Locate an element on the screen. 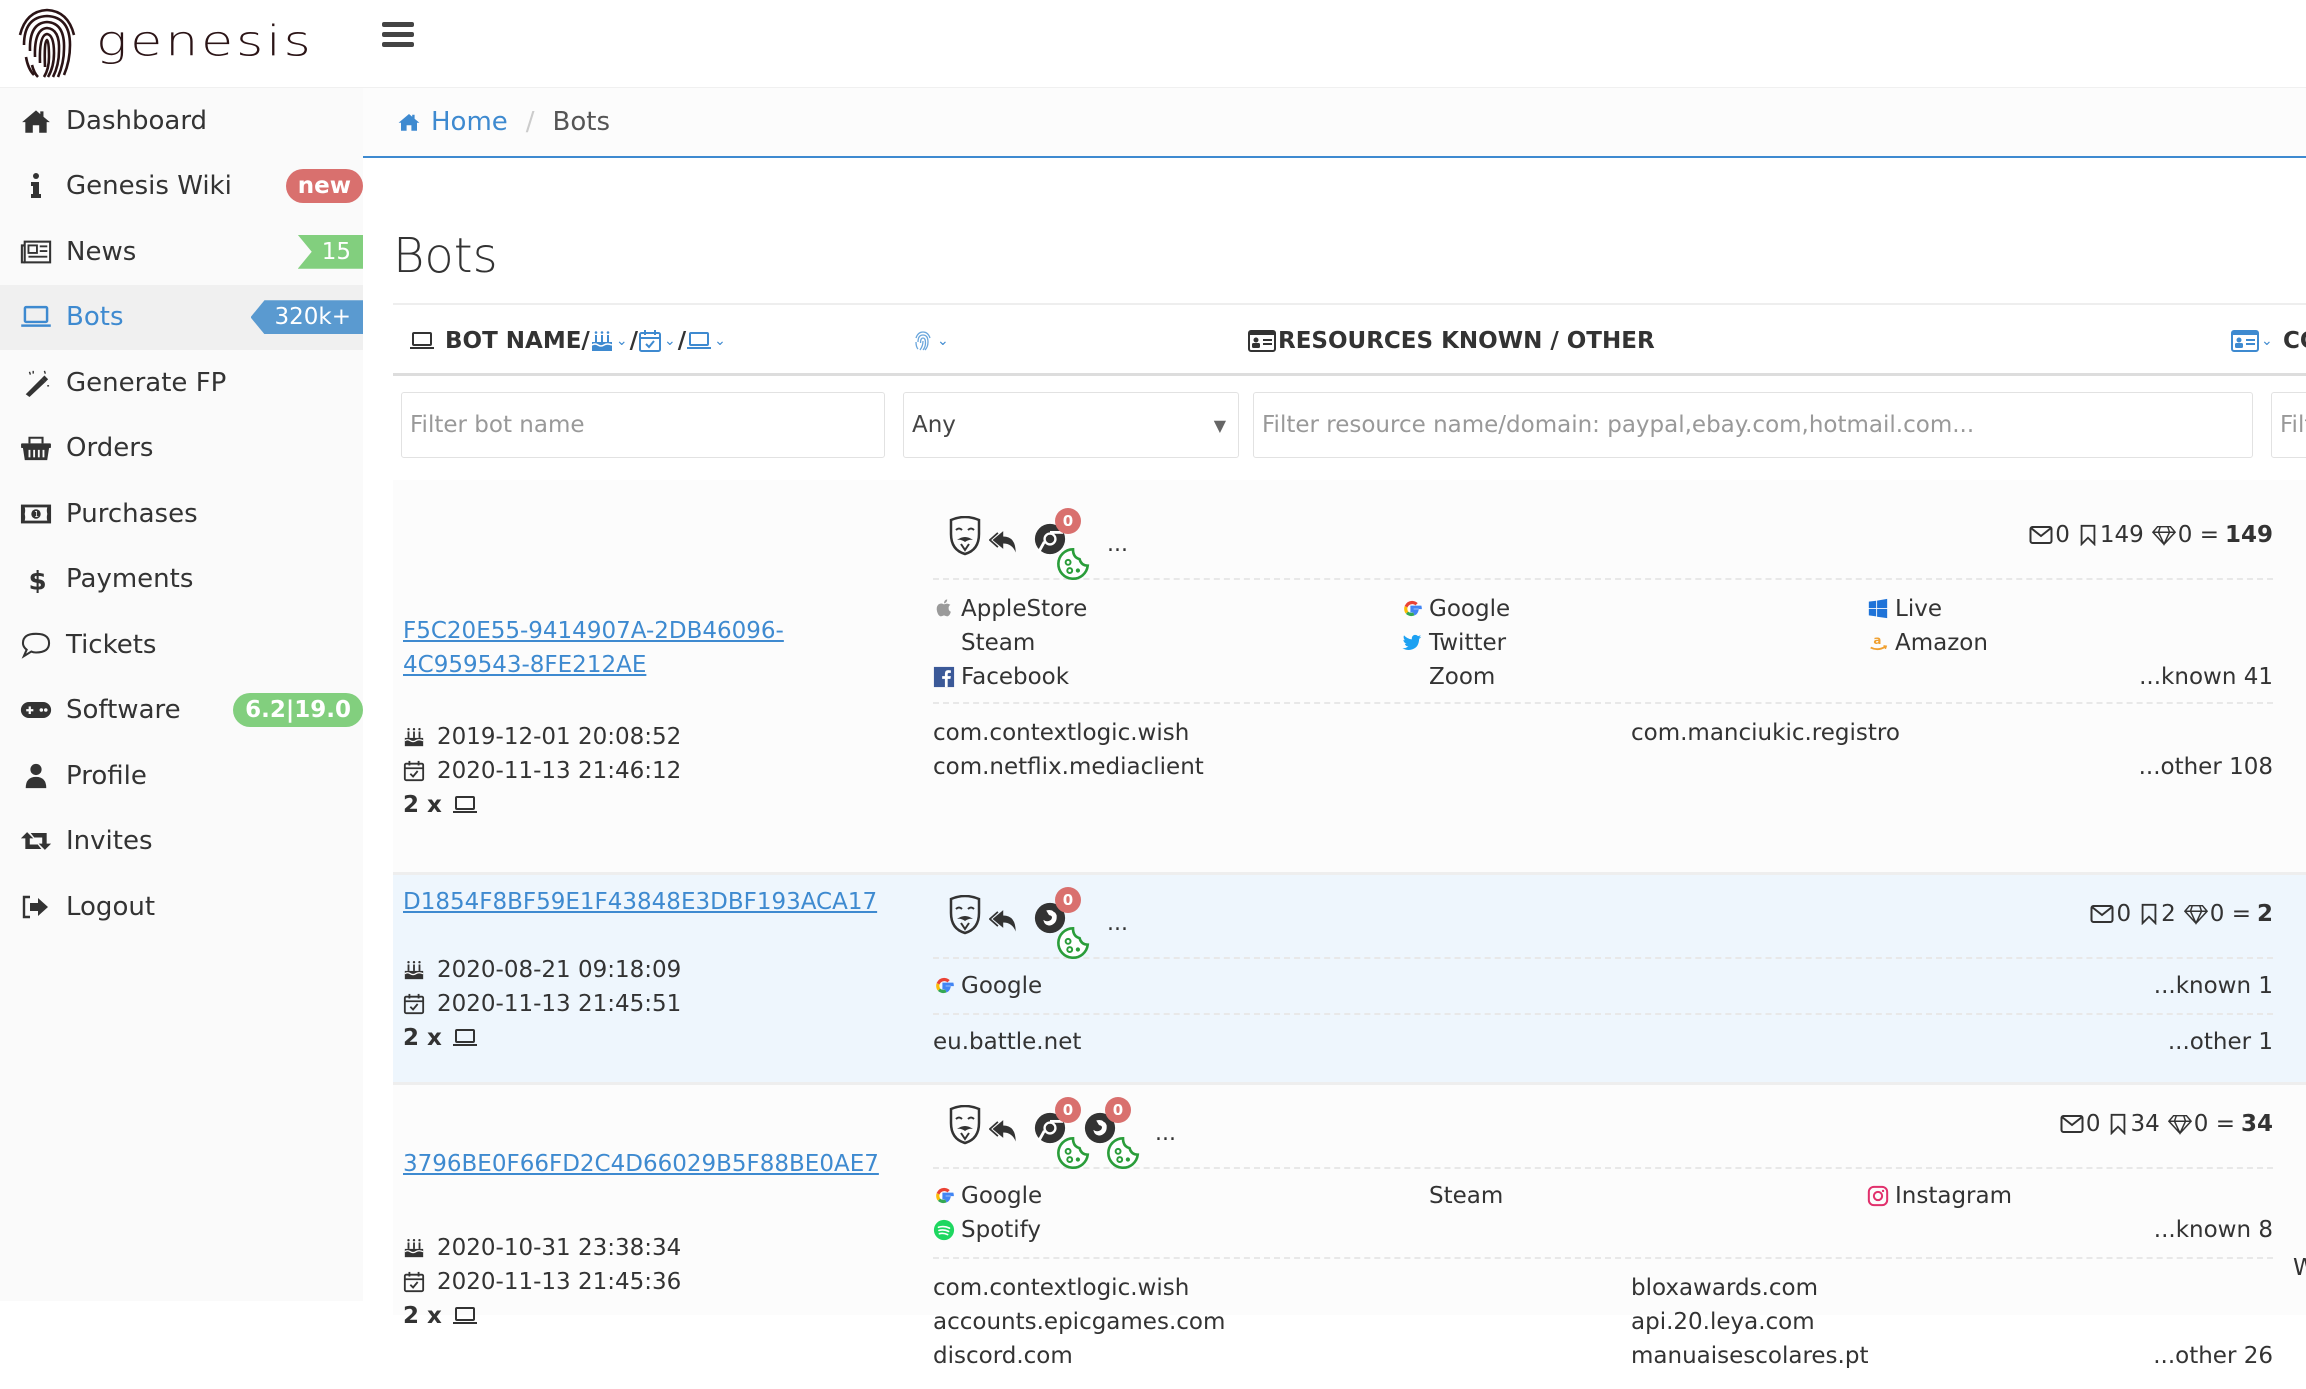 The image size is (2306, 1389). known-more-link: ...known 1 is located at coordinates (2213, 986).